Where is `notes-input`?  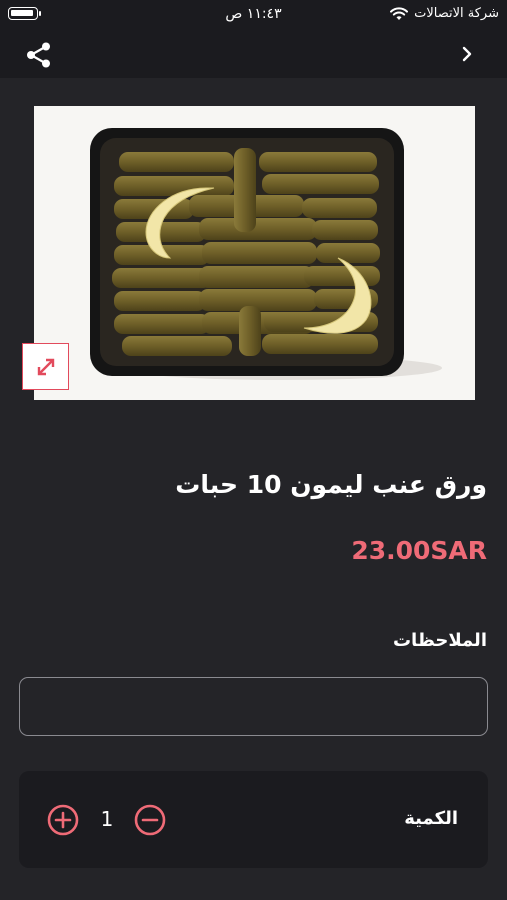
notes-input is located at coordinates (253, 706).